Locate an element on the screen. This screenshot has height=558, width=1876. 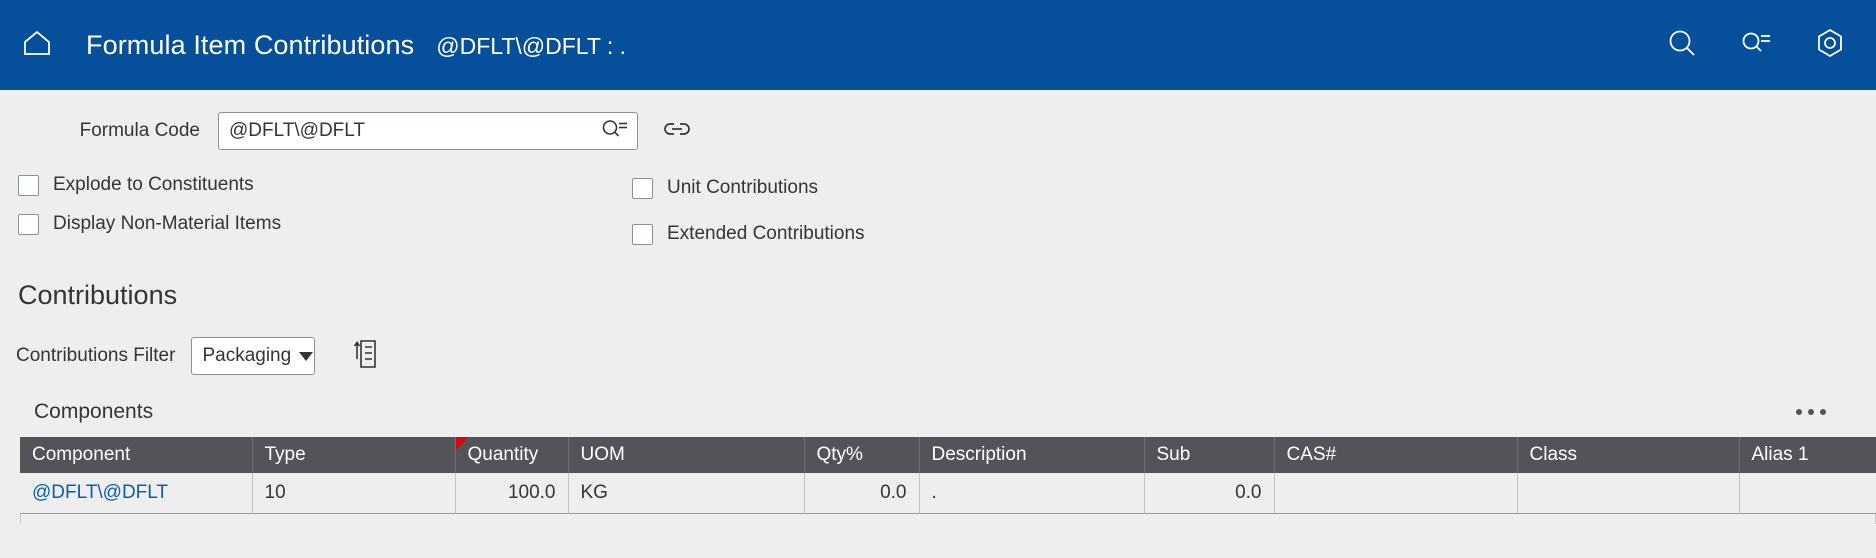
checkbox-label: Unit Contributions is located at coordinates (743, 187).